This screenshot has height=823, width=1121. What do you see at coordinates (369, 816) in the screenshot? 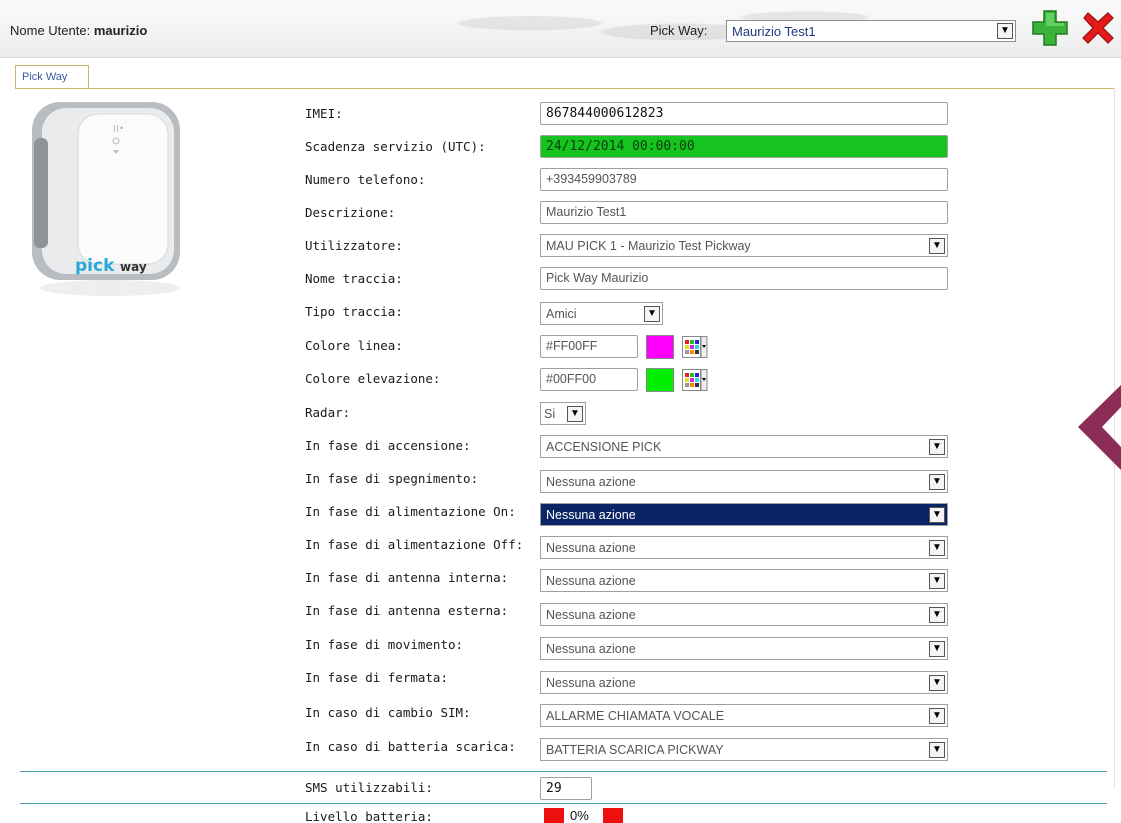
I see `batteria-label: Livello batteria:` at bounding box center [369, 816].